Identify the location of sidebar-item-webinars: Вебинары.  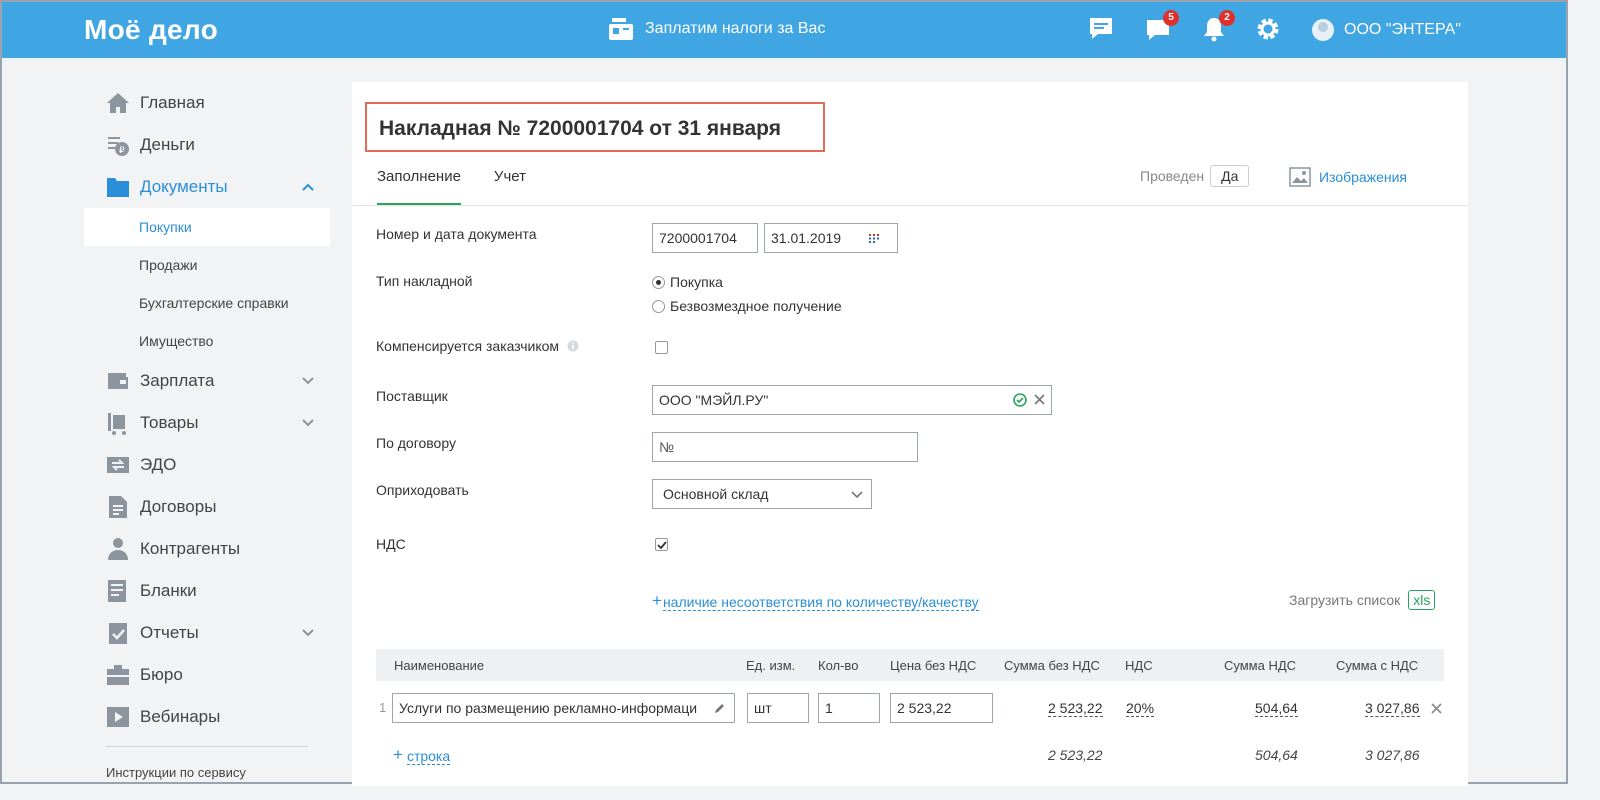
(207, 717).